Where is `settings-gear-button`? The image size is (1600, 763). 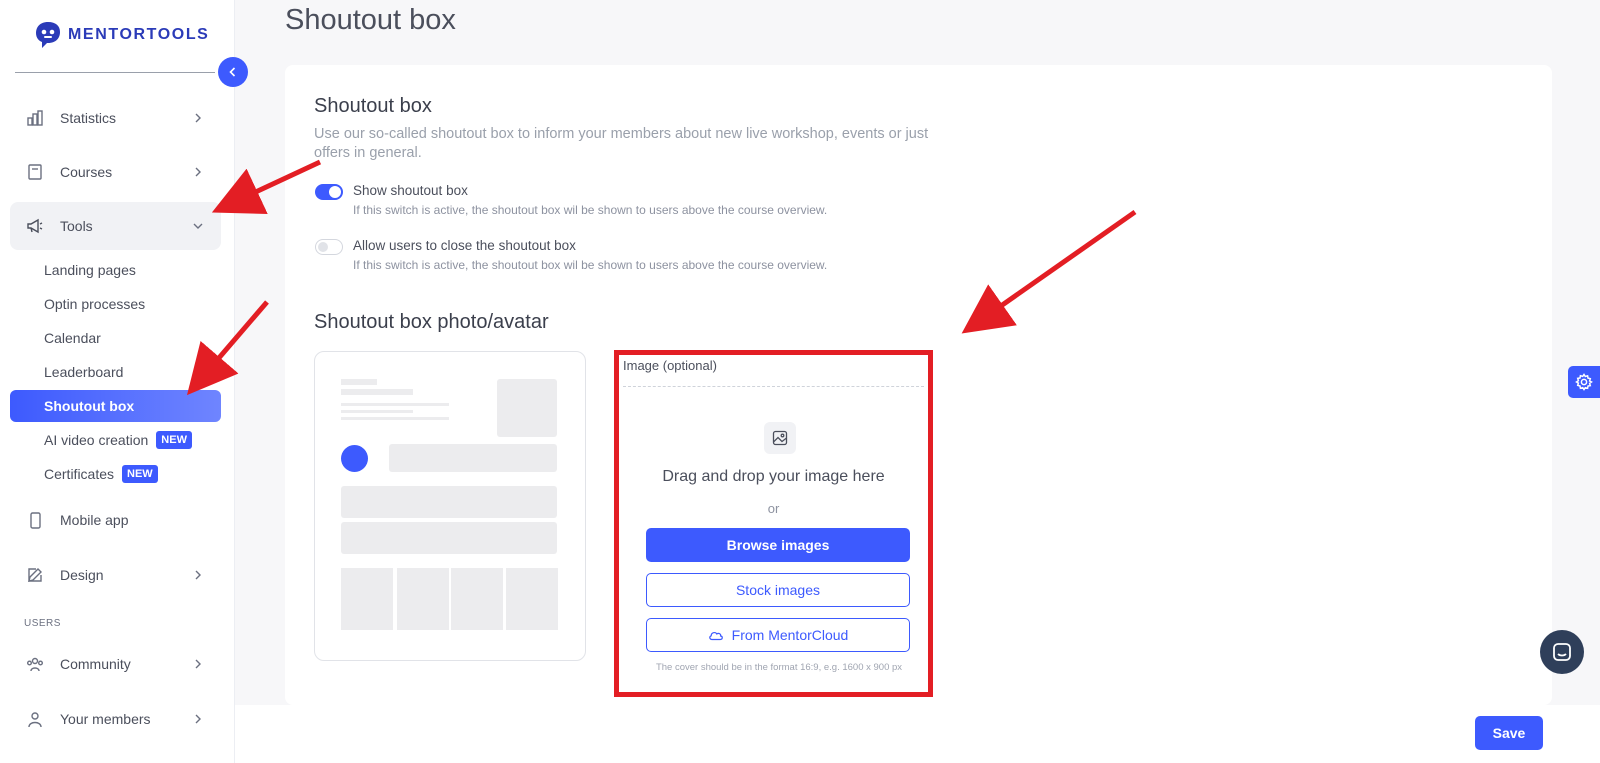
settings-gear-button is located at coordinates (1584, 382).